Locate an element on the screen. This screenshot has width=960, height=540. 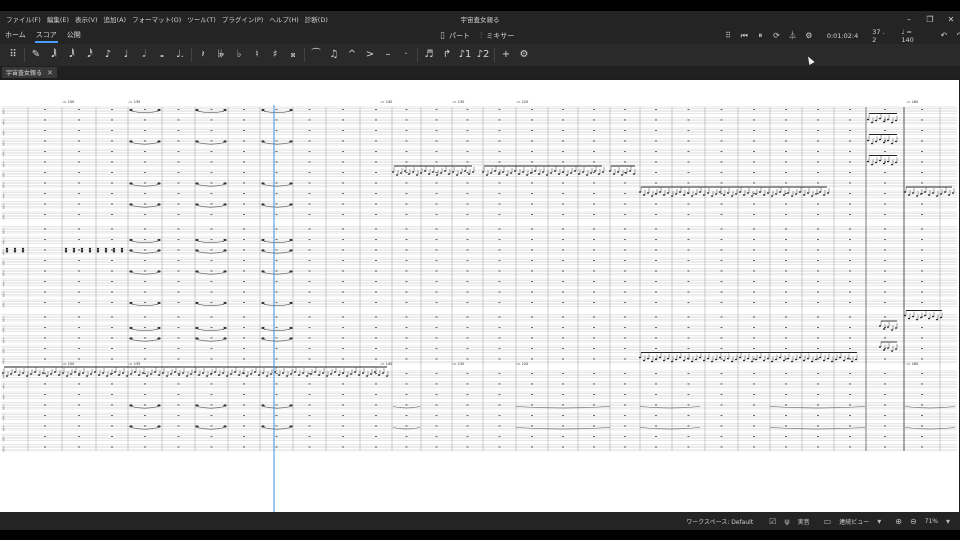
parts-button: ▯ パート is located at coordinates (455, 36).